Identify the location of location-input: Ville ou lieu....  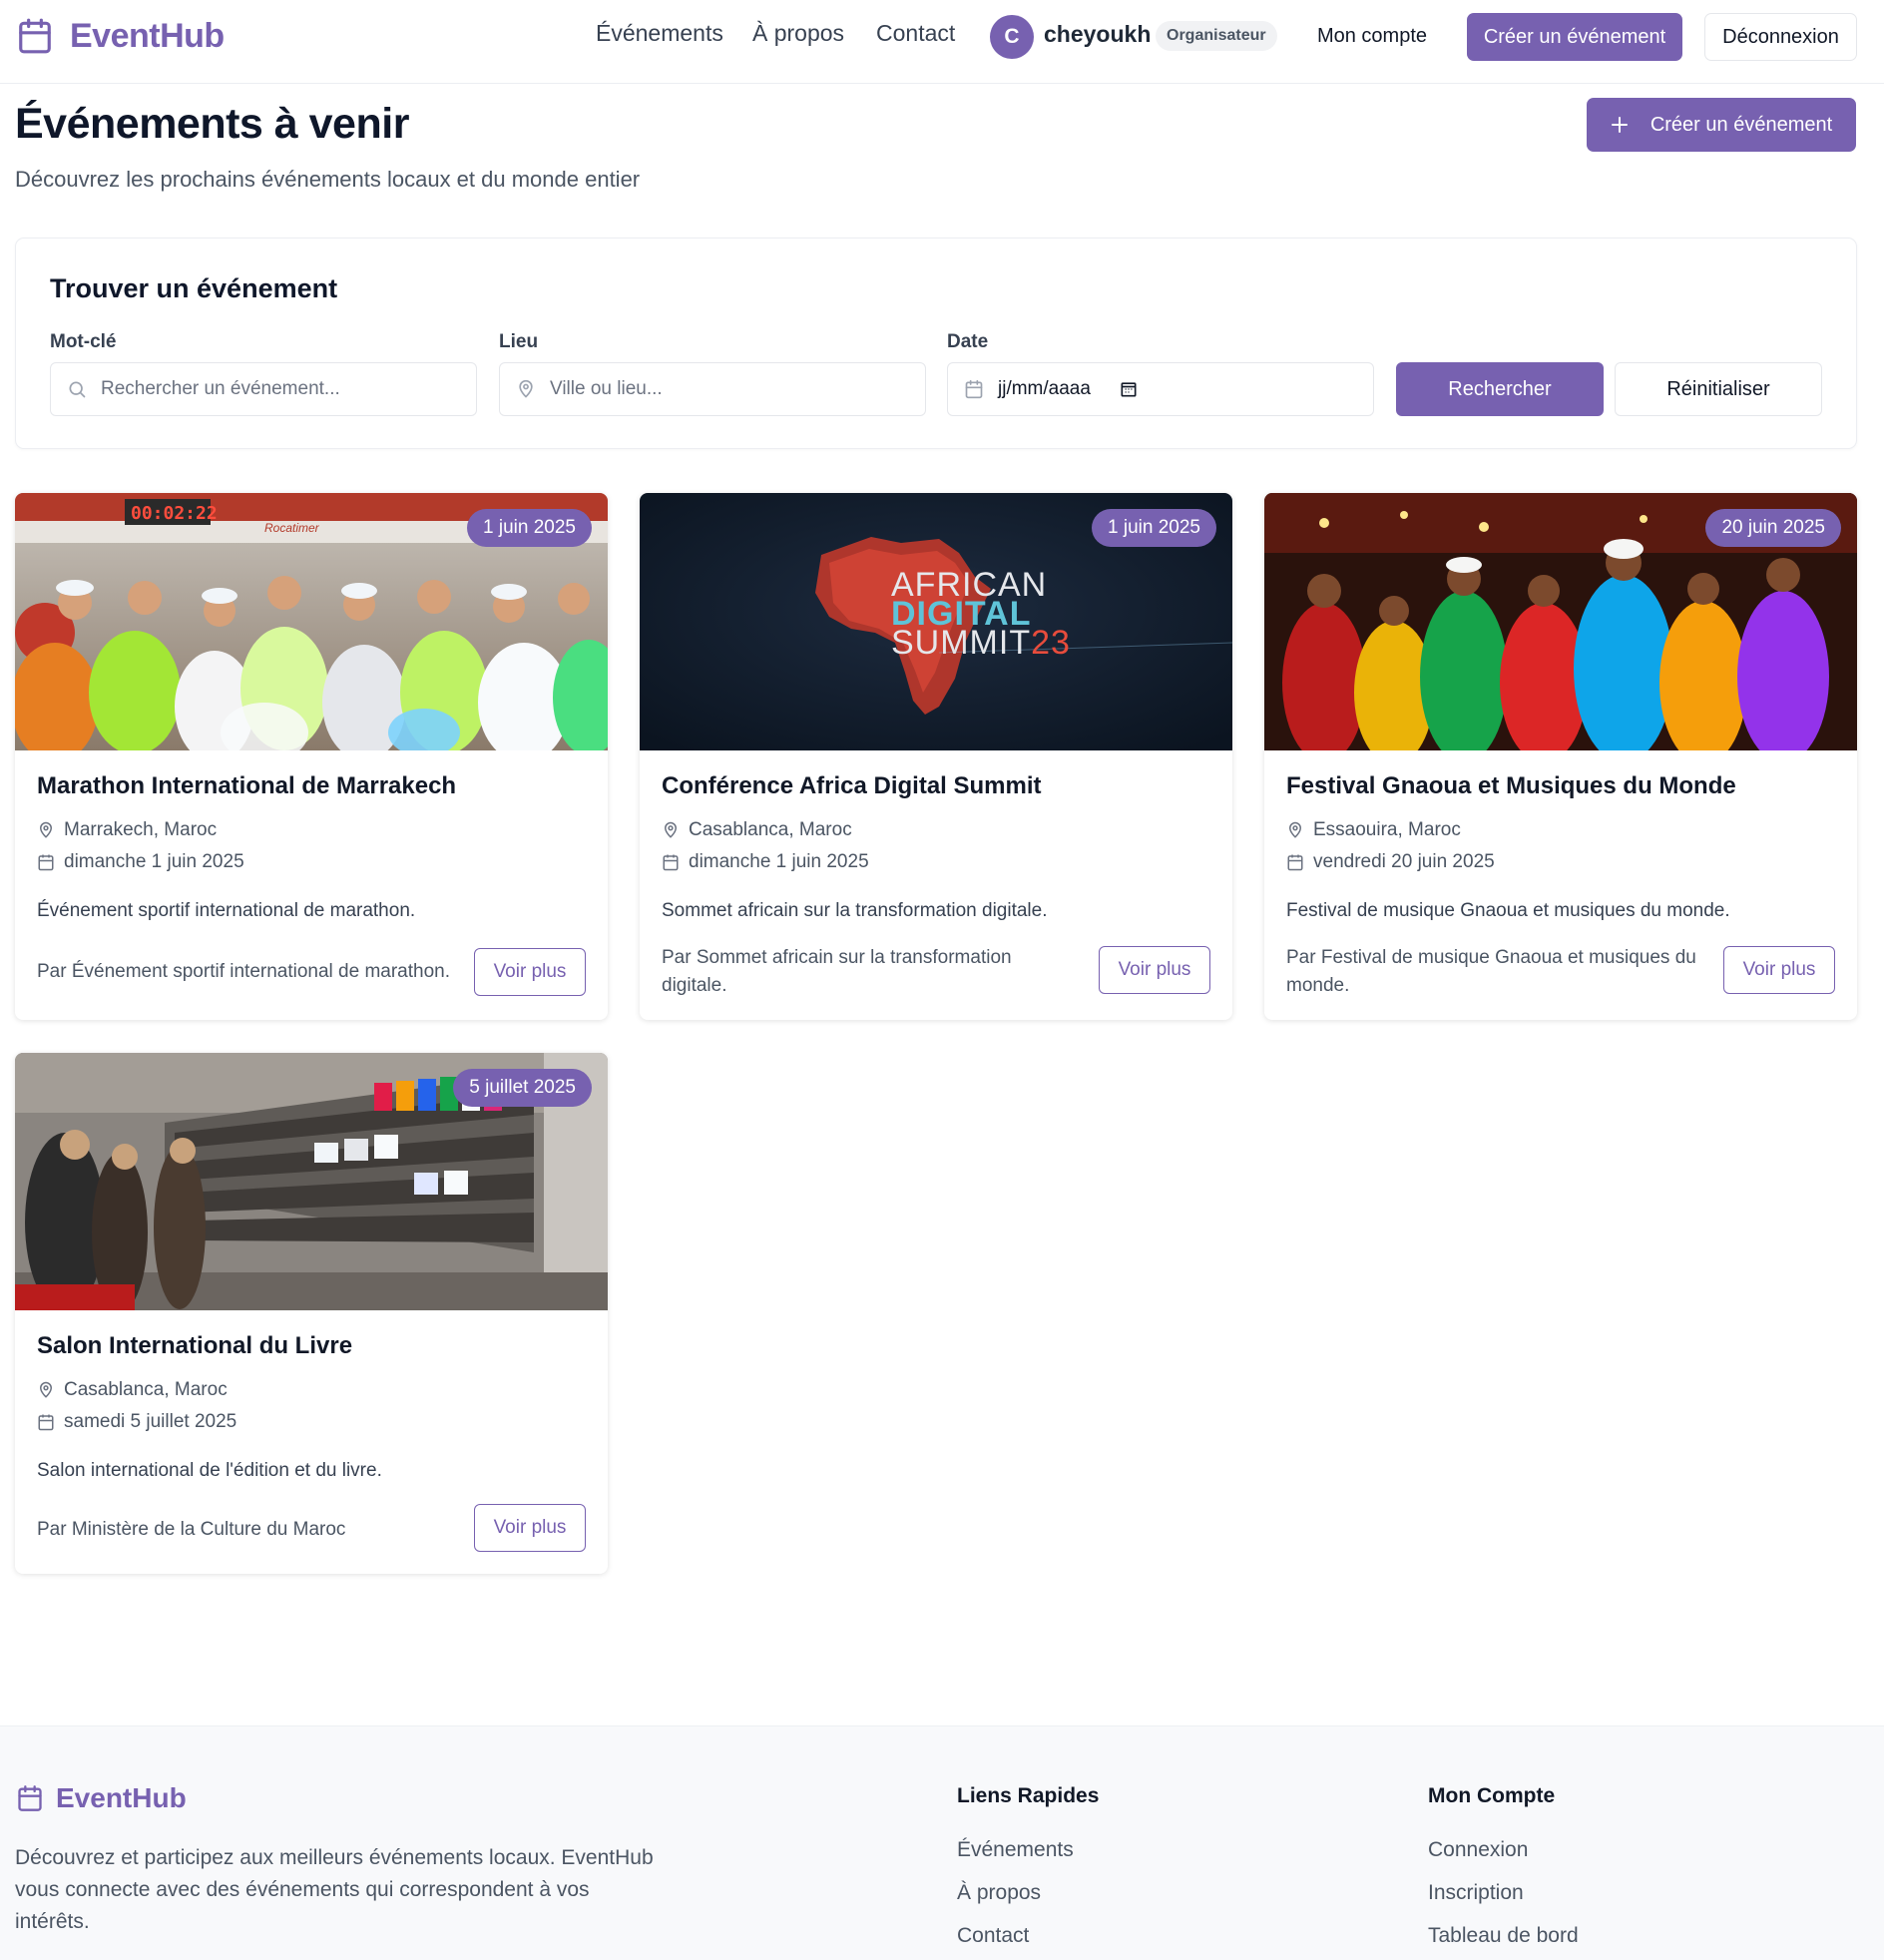
(712, 389).